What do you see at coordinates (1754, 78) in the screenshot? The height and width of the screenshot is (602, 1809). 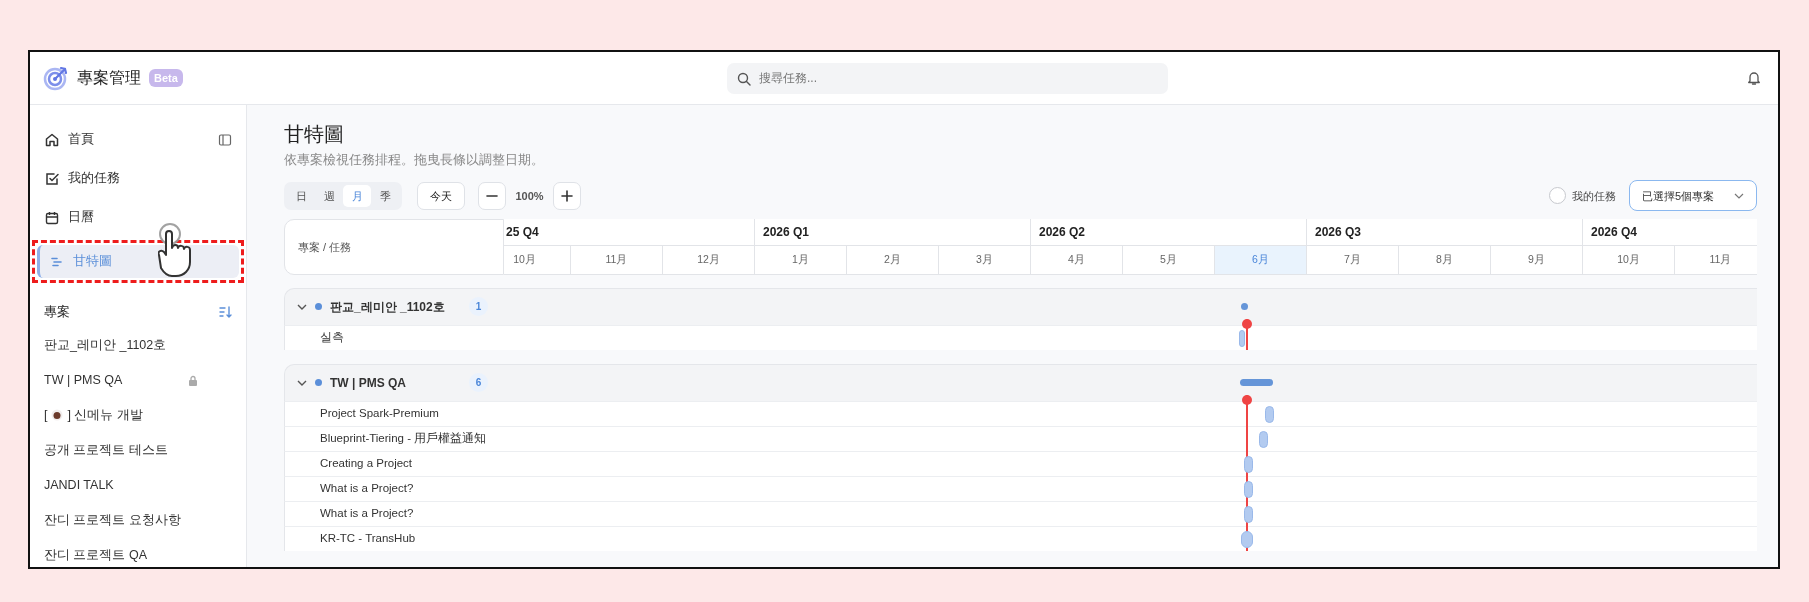 I see `notification-bell-icon` at bounding box center [1754, 78].